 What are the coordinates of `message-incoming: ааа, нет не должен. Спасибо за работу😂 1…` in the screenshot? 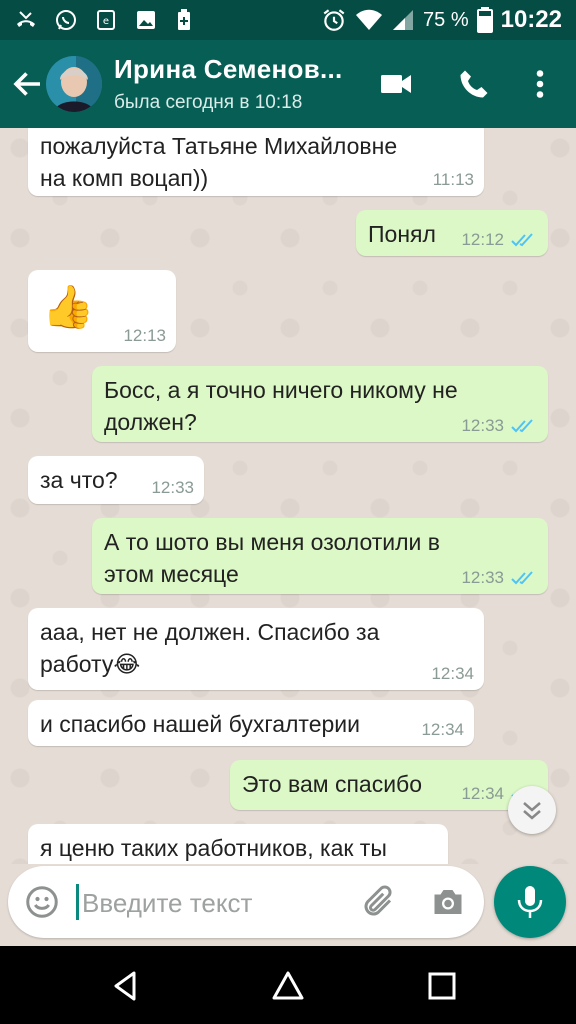 It's located at (256, 649).